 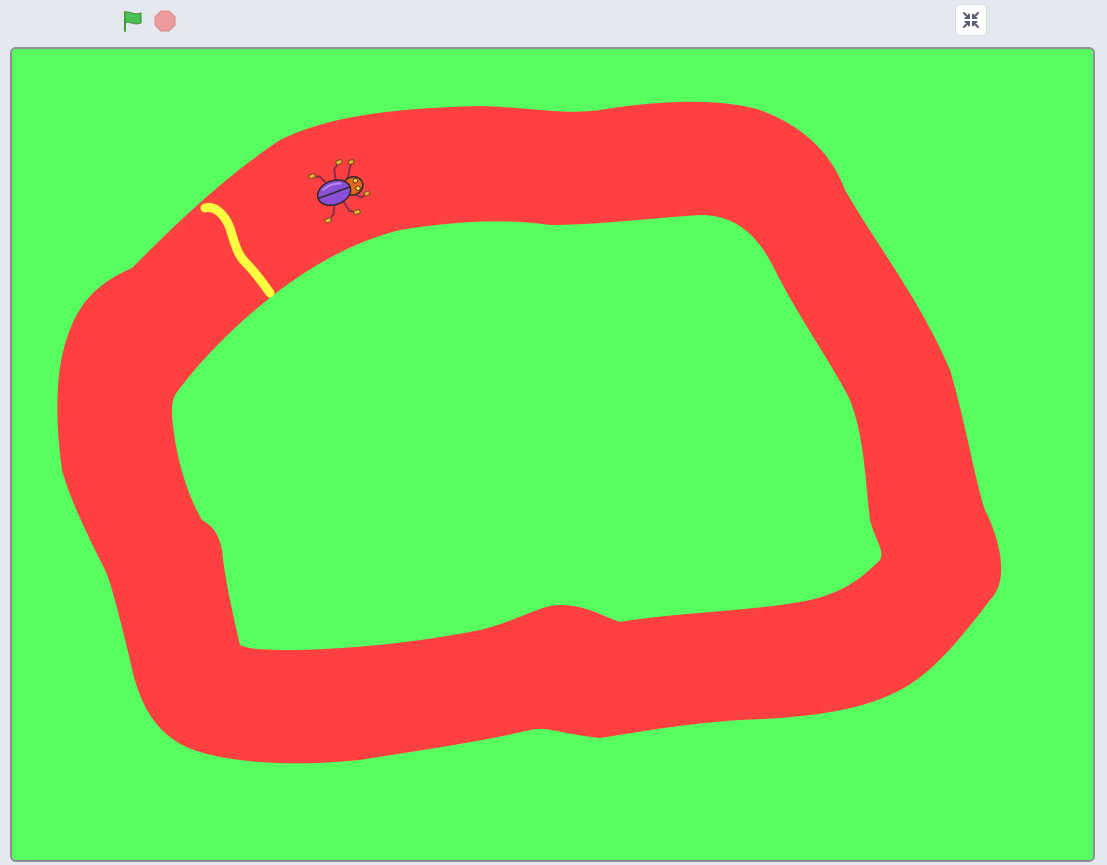 I want to click on exit-fullscreen-button, so click(x=971, y=20).